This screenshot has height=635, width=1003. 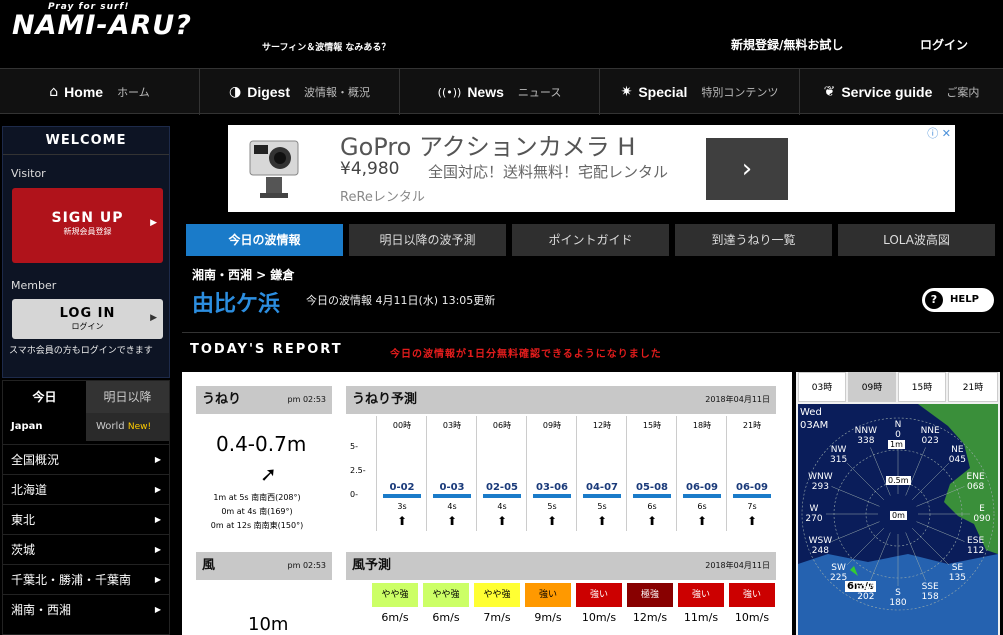 What do you see at coordinates (264, 240) in the screenshot?
I see `tab-today-wave: 今日の波情報` at bounding box center [264, 240].